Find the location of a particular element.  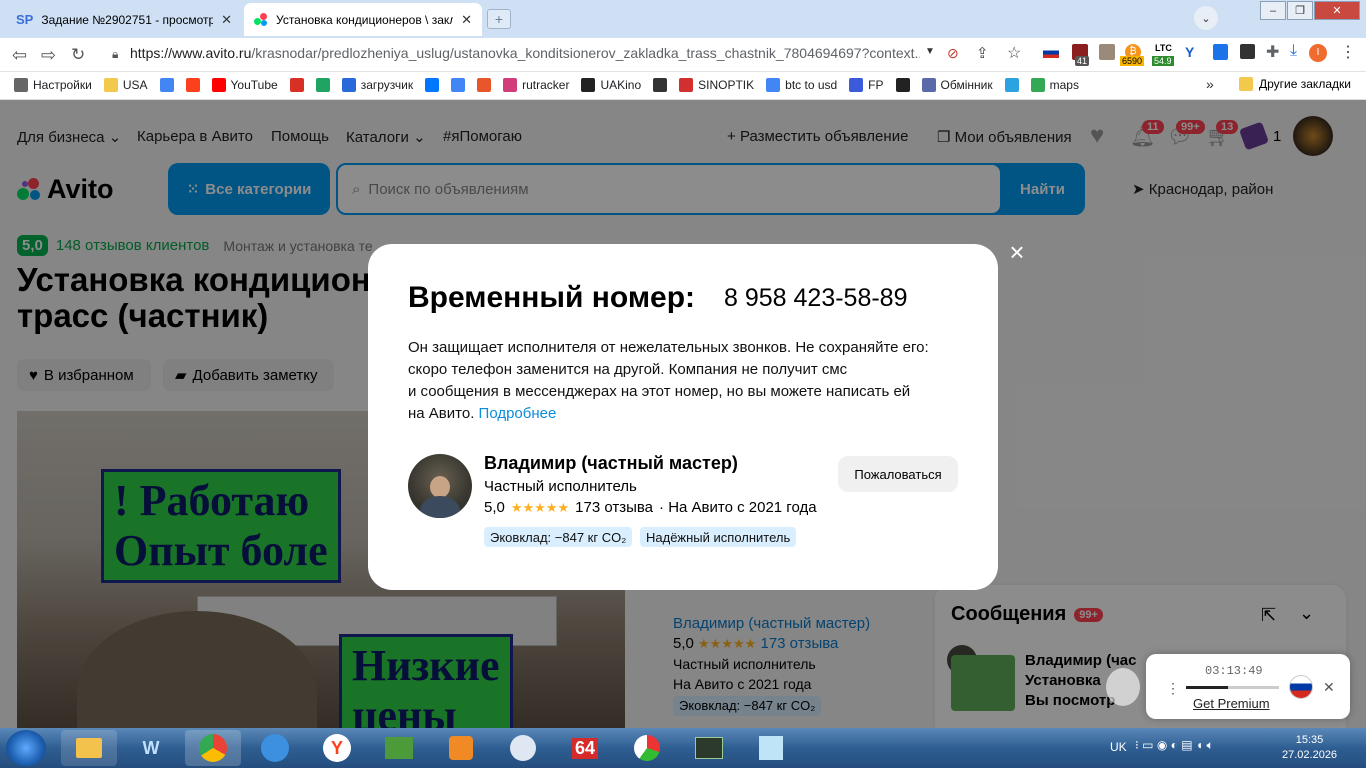

back-arrow-icon: ⇦ is located at coordinates (19, 55).